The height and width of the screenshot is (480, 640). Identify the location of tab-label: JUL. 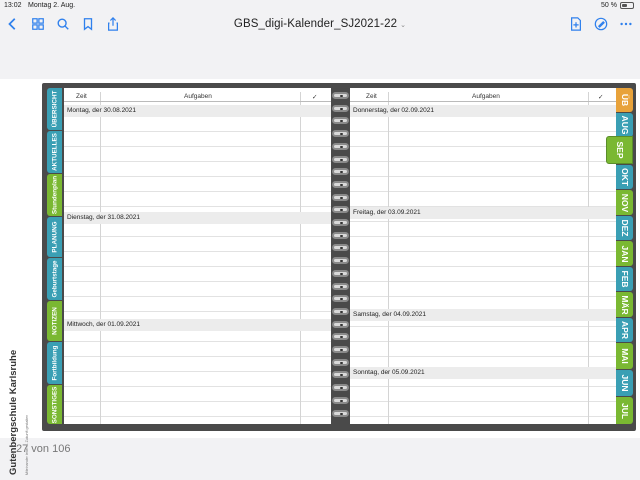
(624, 410).